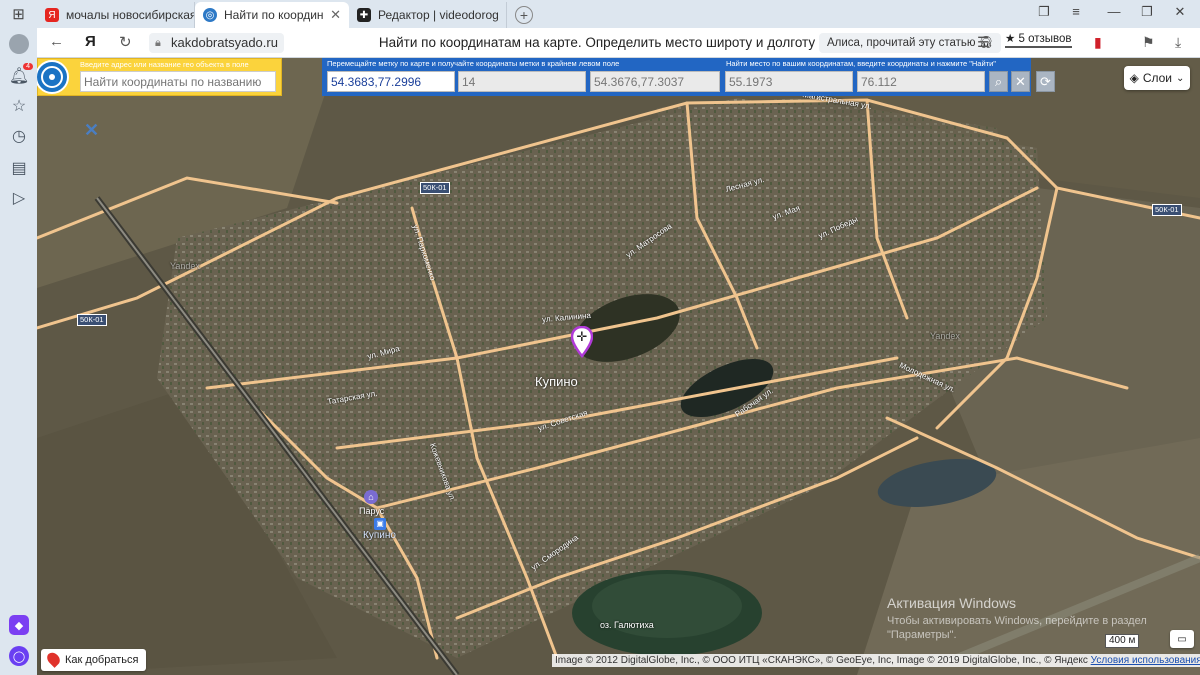 This screenshot has height=675, width=1200. I want to click on marker-coords-field, so click(391, 81).